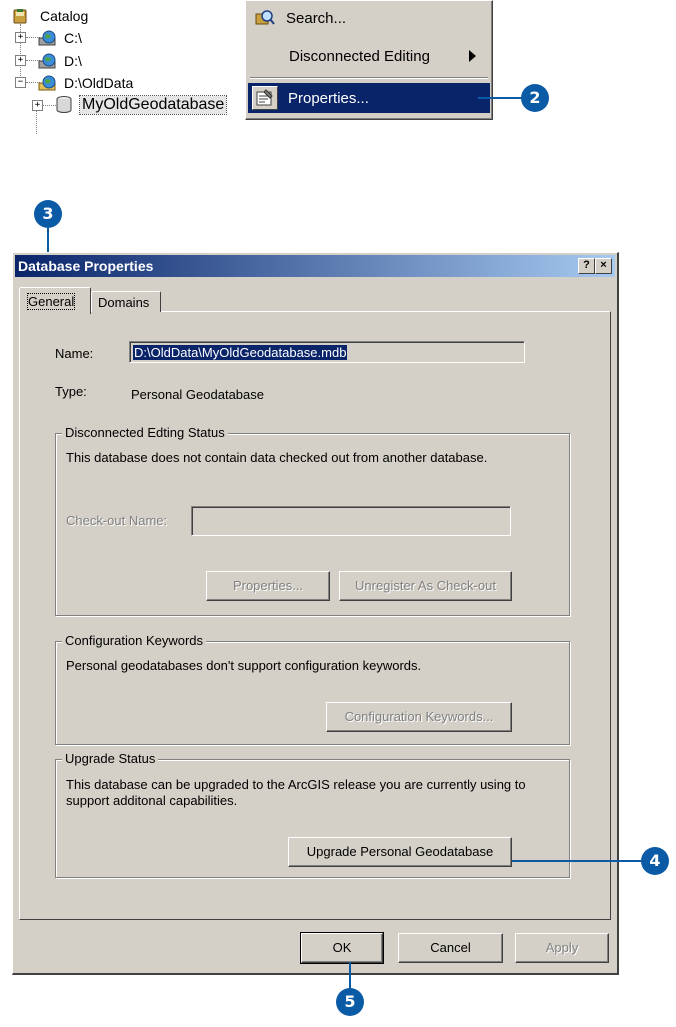 This screenshot has width=676, height=1027. I want to click on group-legend: Disconnected Edting Status, so click(145, 432).